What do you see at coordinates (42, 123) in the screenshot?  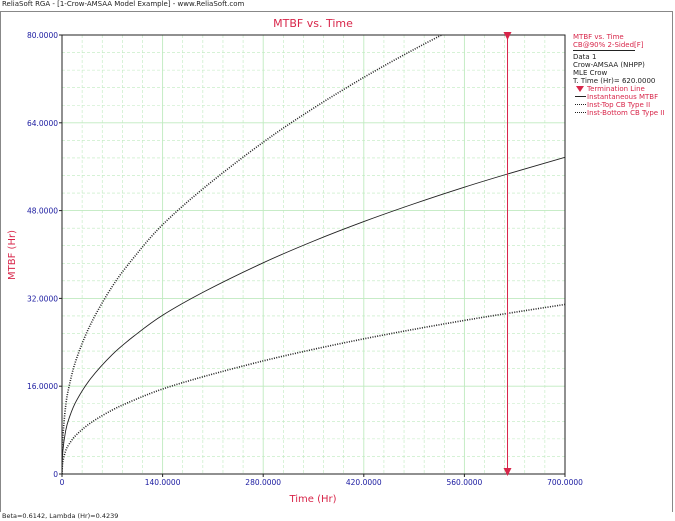 I see `y-tick-label: 64.0000` at bounding box center [42, 123].